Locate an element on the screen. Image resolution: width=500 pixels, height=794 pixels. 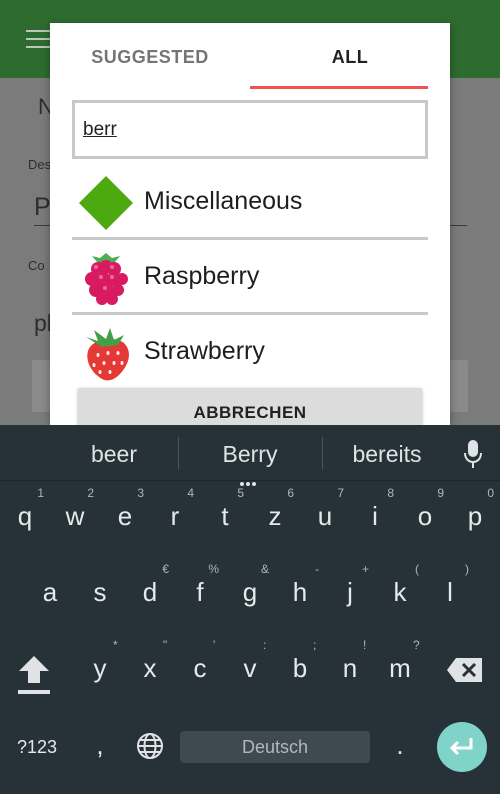
key-p: 0p is located at coordinates (475, 513).